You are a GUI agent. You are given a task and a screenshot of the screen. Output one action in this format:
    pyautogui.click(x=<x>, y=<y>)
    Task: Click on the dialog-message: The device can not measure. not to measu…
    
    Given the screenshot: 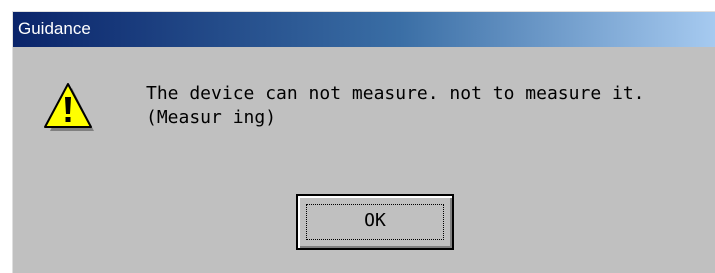 What is the action you would take?
    pyautogui.click(x=395, y=106)
    